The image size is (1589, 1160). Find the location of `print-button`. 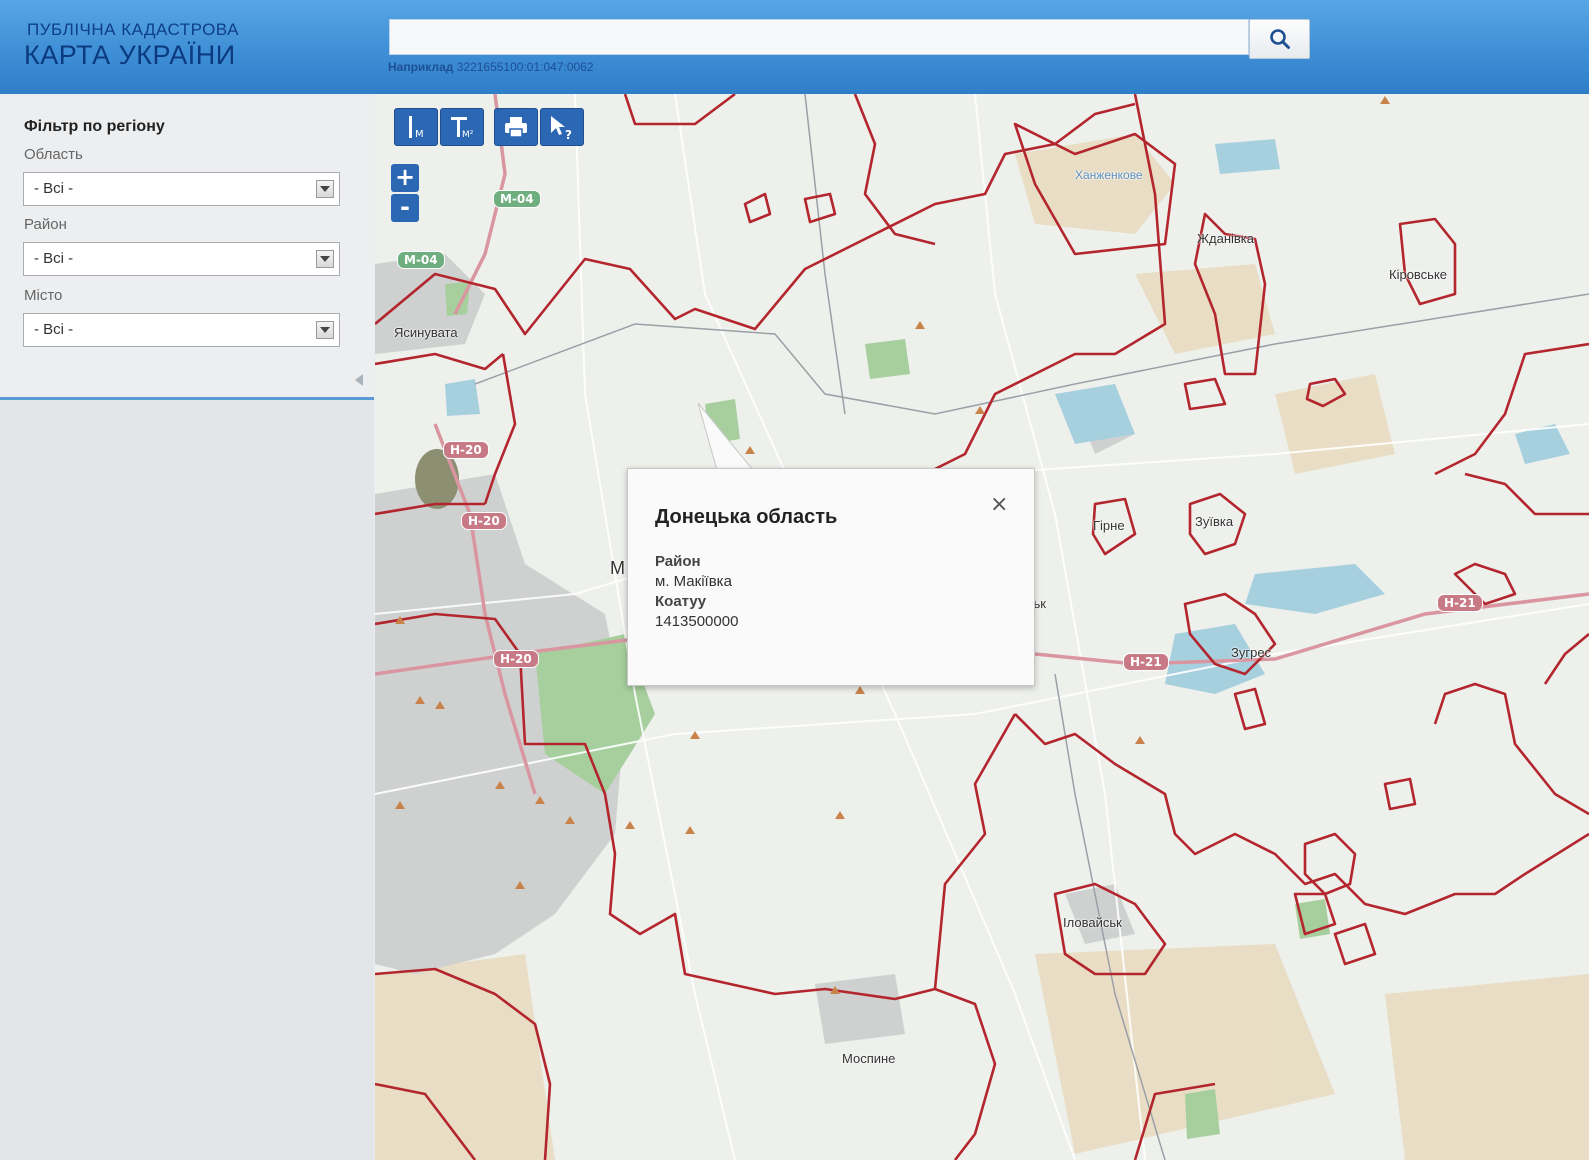

print-button is located at coordinates (516, 127).